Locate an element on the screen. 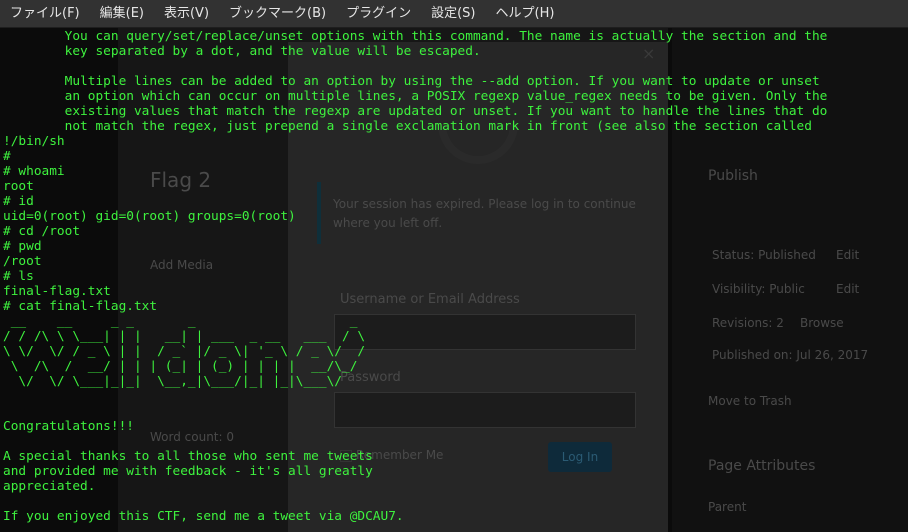 The width and height of the screenshot is (908, 532). menu-help: ヘルプ(H) is located at coordinates (525, 14).